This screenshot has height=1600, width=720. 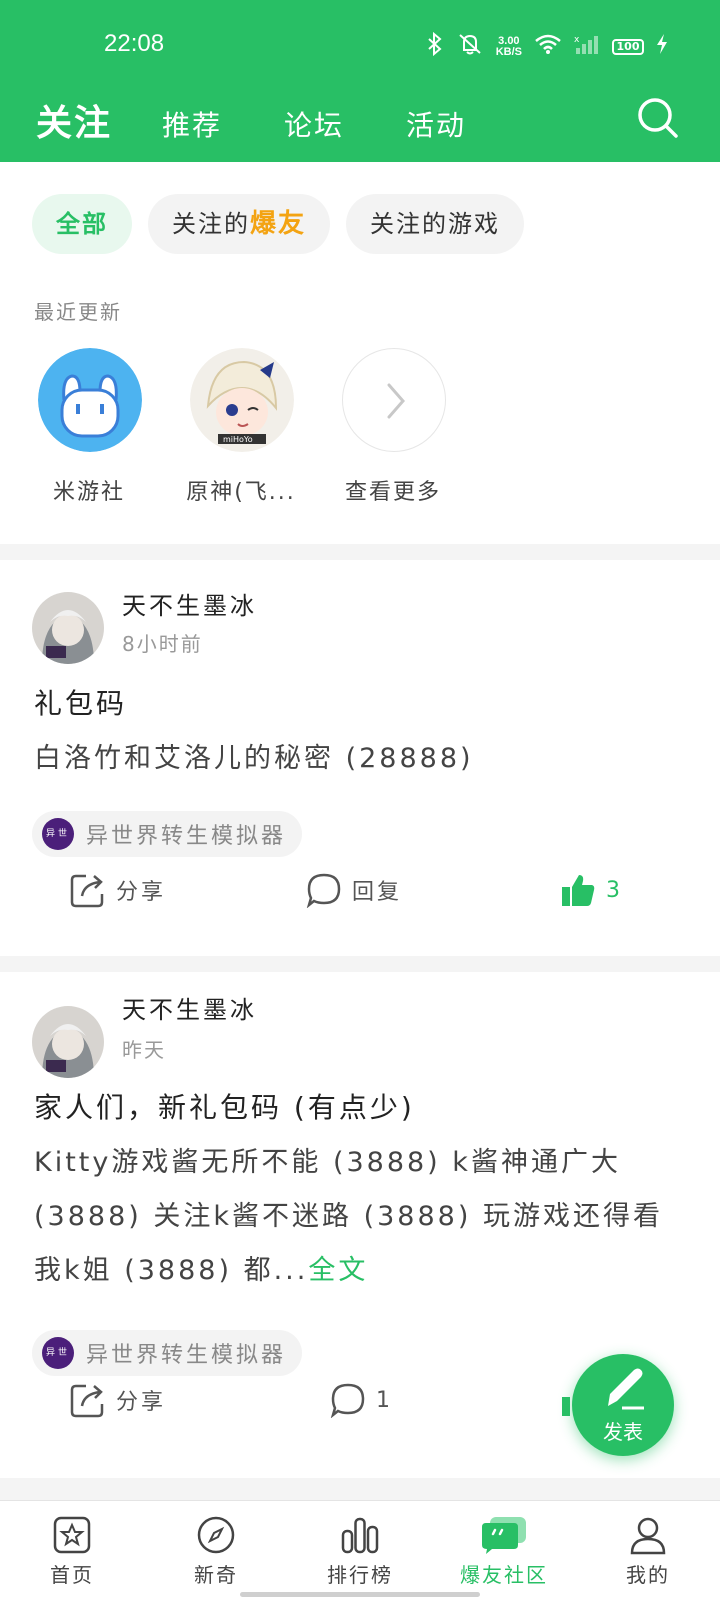 I want to click on top-header: 22:08 3.00 KB/S x 100 关注 推荐 论坛 活动, so click(x=360, y=81).